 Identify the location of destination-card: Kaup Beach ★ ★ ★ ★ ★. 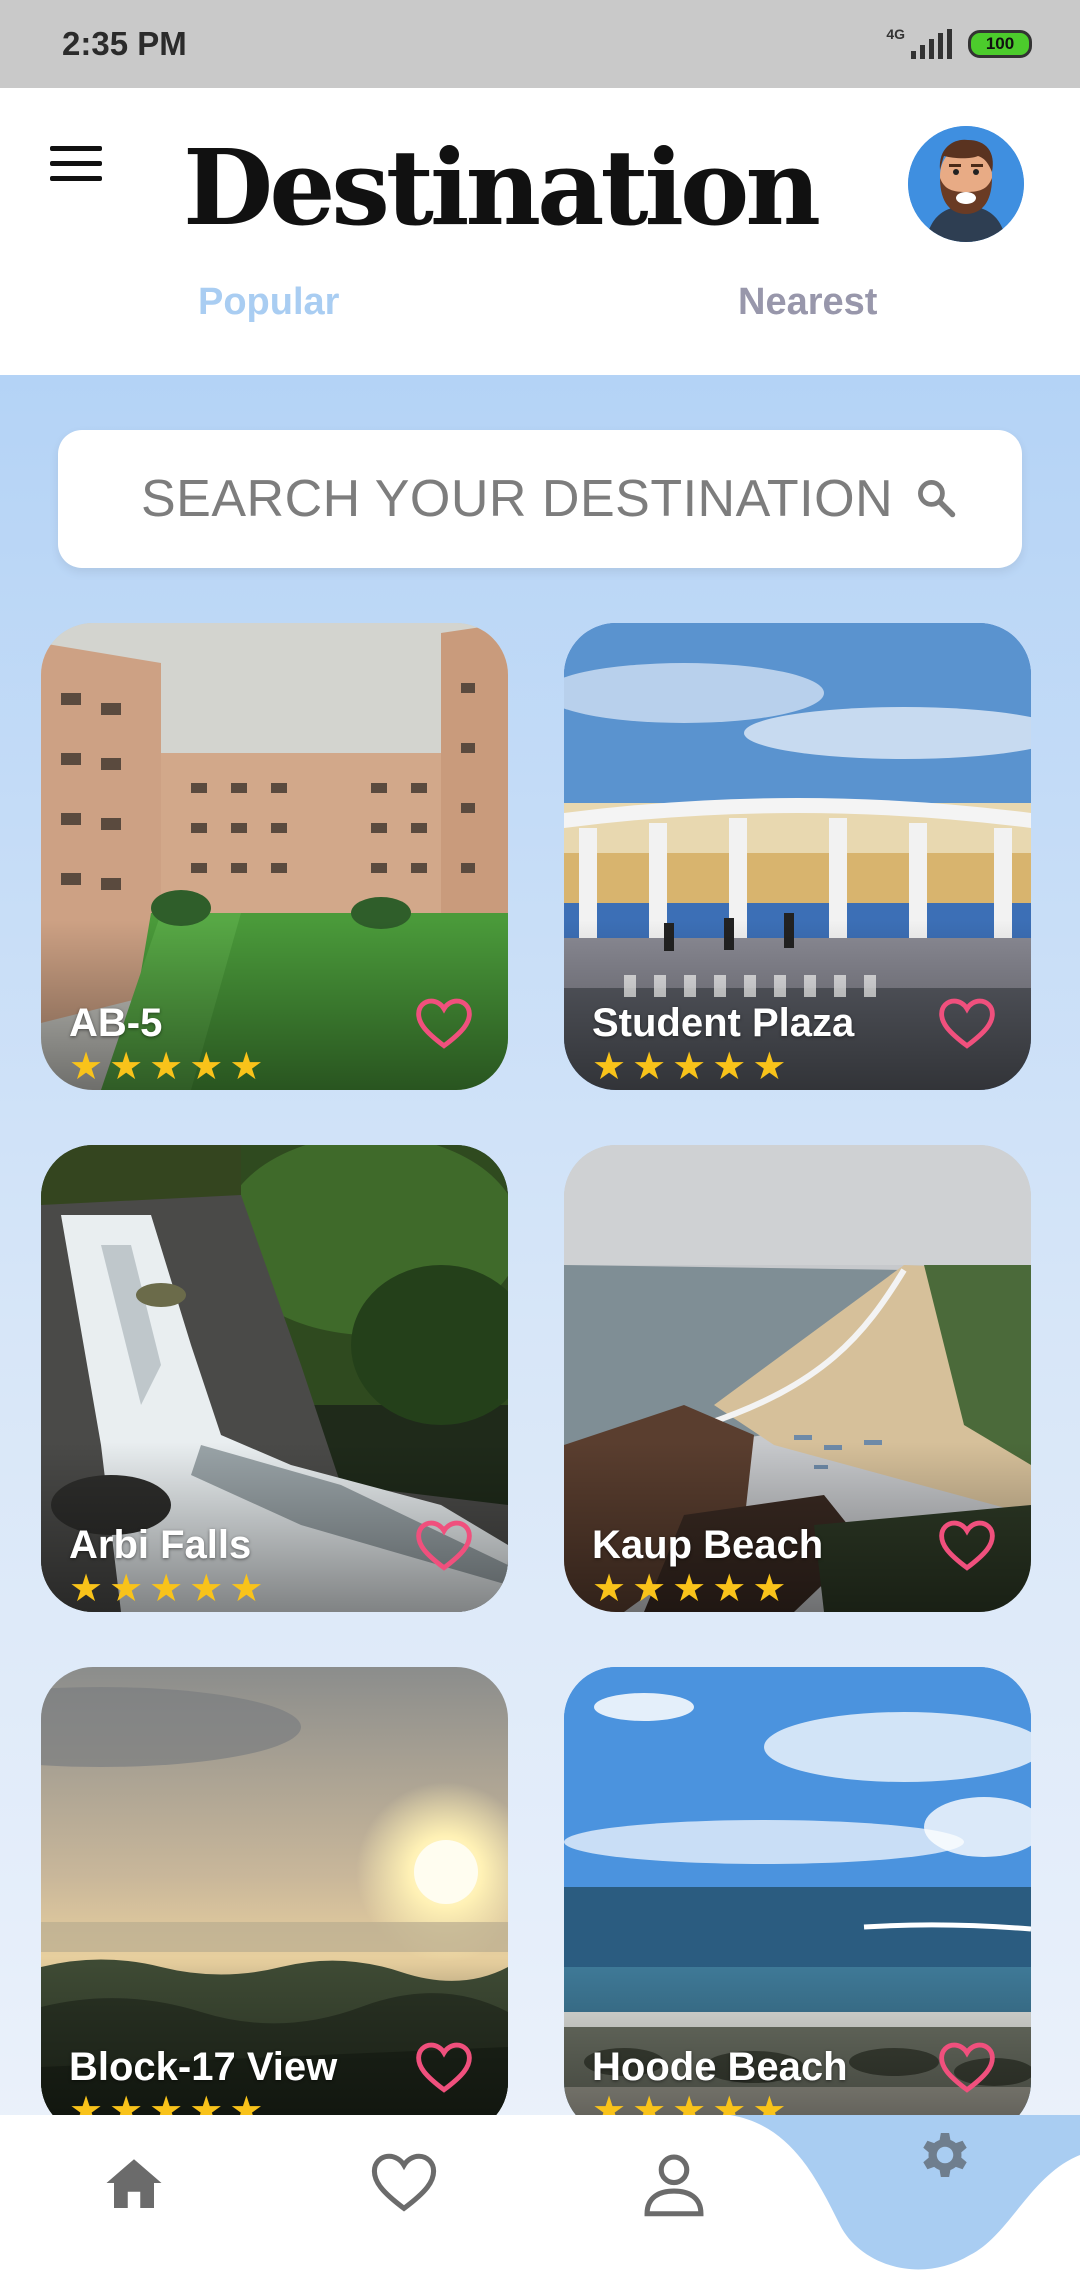
(797, 1378).